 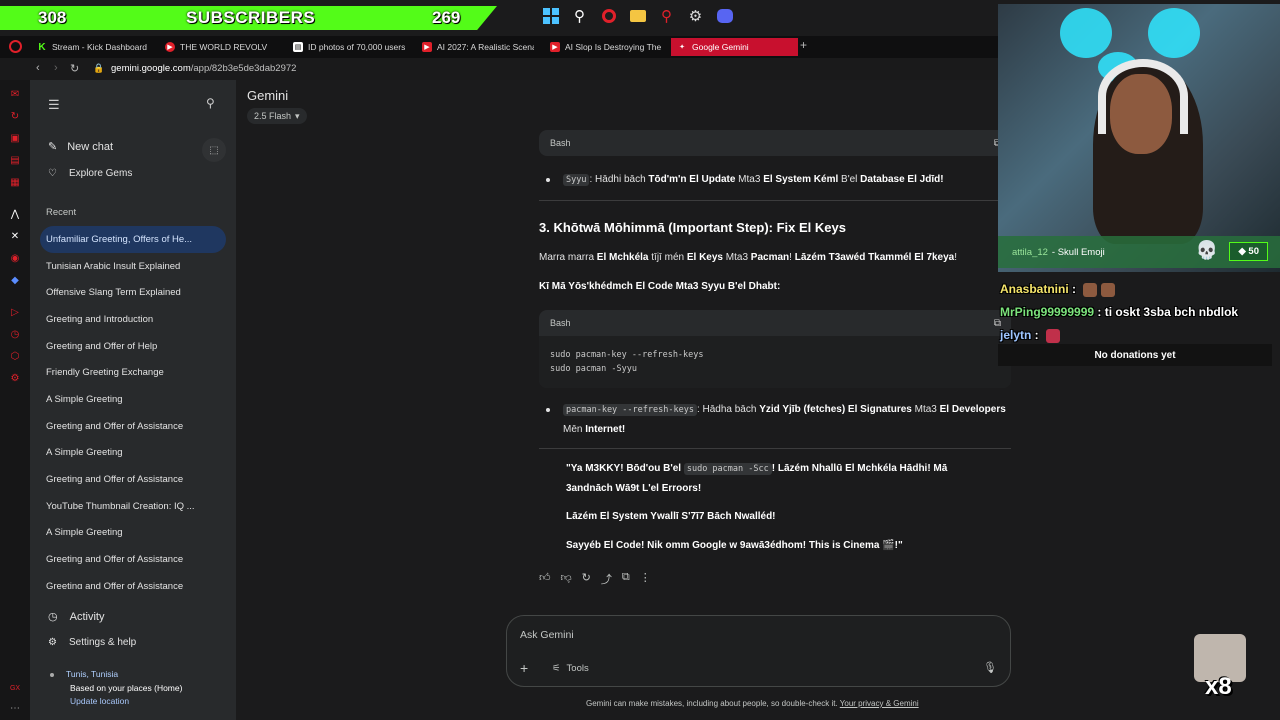 I want to click on regenerate-icon: ↻, so click(x=586, y=579).